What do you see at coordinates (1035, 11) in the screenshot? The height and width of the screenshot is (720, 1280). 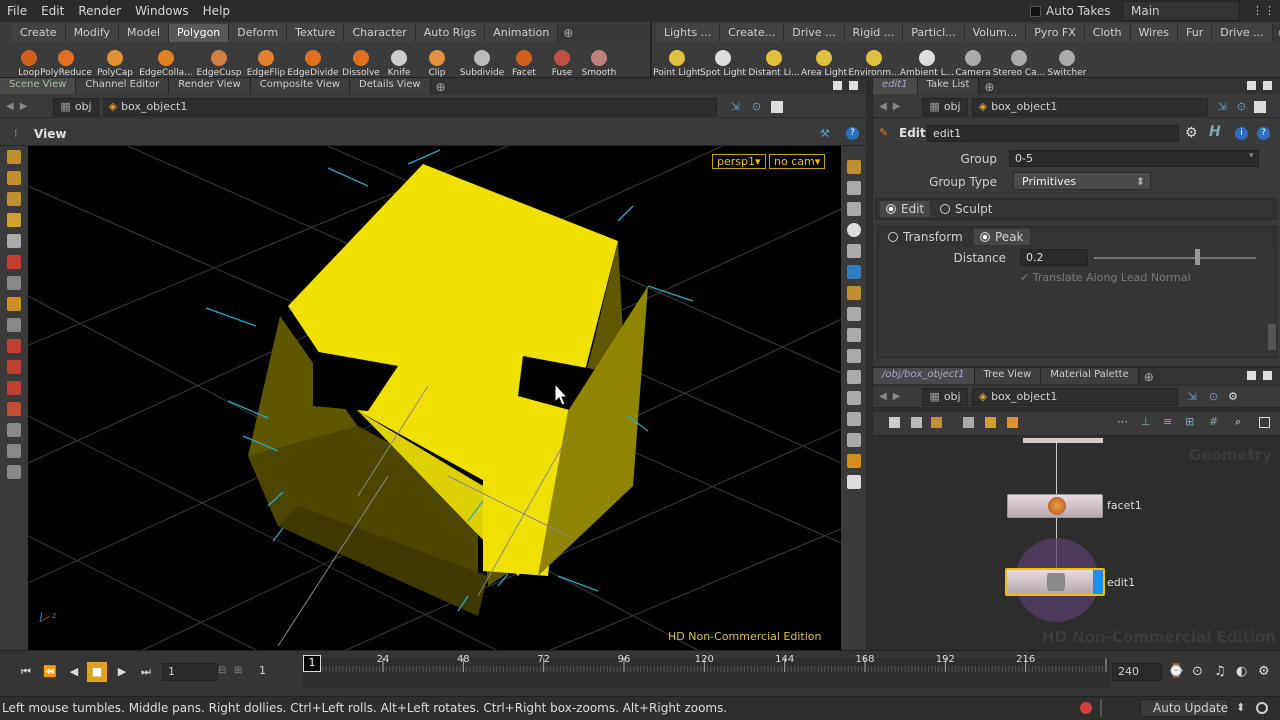 I see `auto-takes-checkbox` at bounding box center [1035, 11].